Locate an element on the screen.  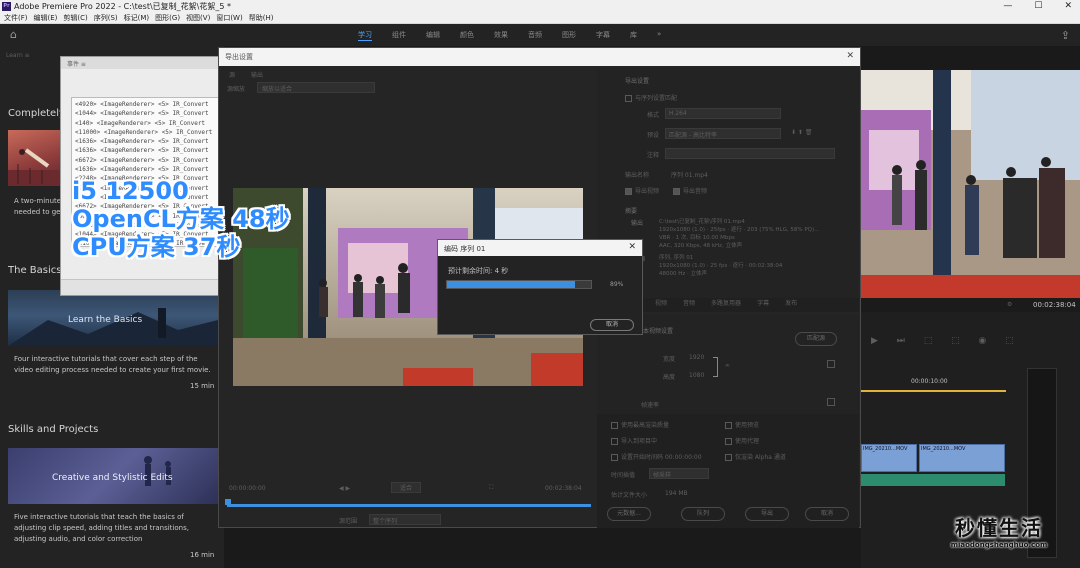
learn-panel-tab: Learn ≡ is located at coordinates (18, 55).